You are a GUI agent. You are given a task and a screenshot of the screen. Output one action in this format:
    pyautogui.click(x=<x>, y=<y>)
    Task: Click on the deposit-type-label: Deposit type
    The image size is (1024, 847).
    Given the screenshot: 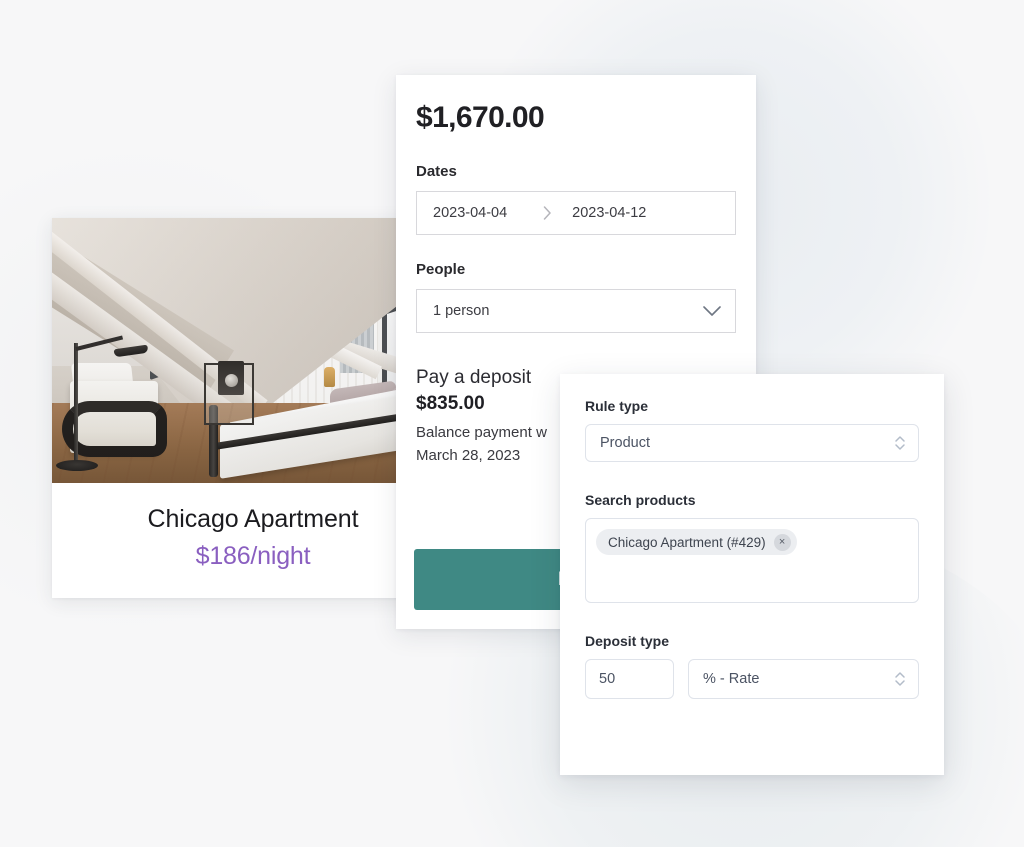 What is the action you would take?
    pyautogui.click(x=627, y=641)
    